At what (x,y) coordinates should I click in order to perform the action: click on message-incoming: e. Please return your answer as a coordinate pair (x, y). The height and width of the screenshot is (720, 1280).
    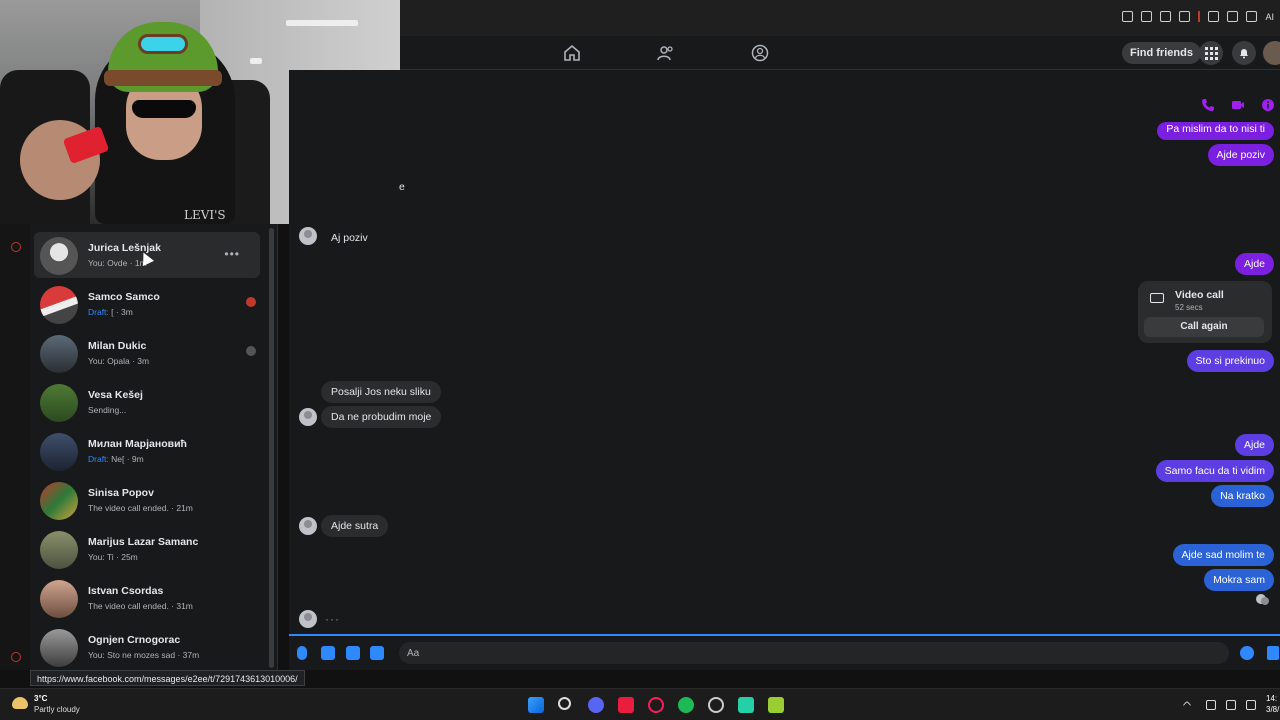
    Looking at the image, I should click on (402, 187).